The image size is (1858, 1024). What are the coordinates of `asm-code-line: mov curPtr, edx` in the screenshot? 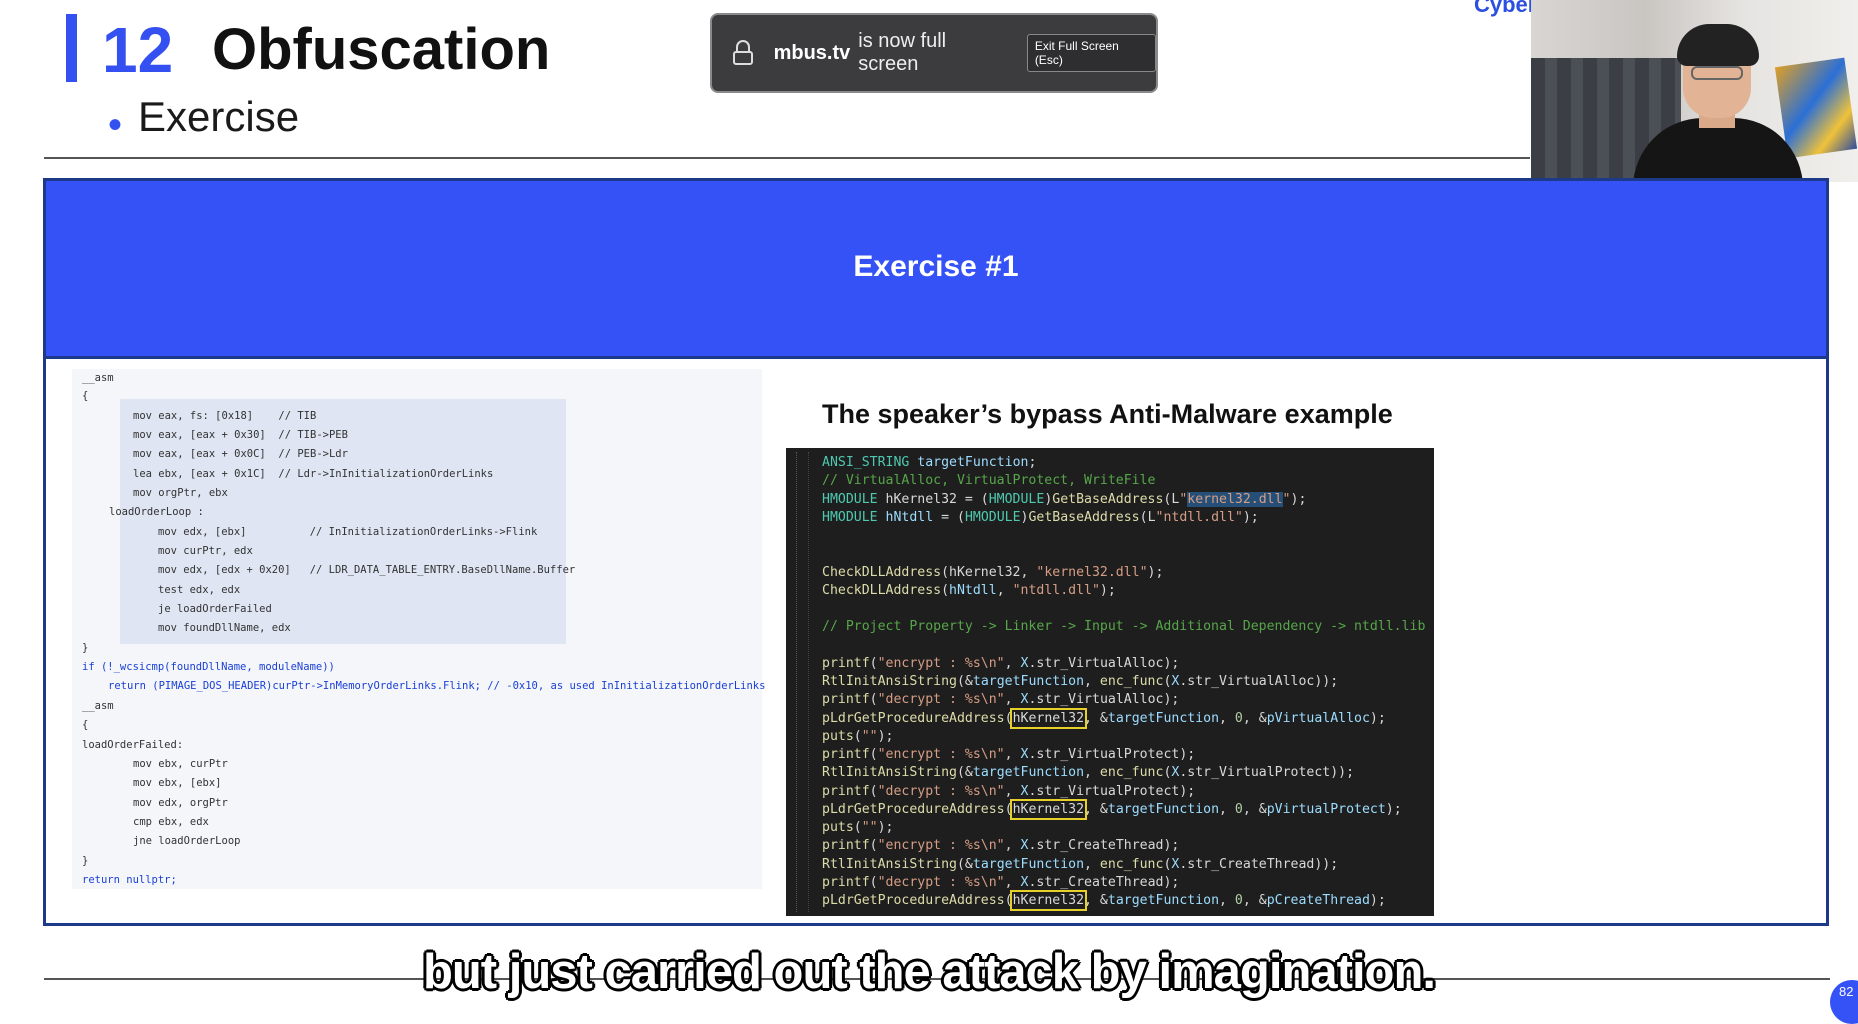 It's located at (205, 551).